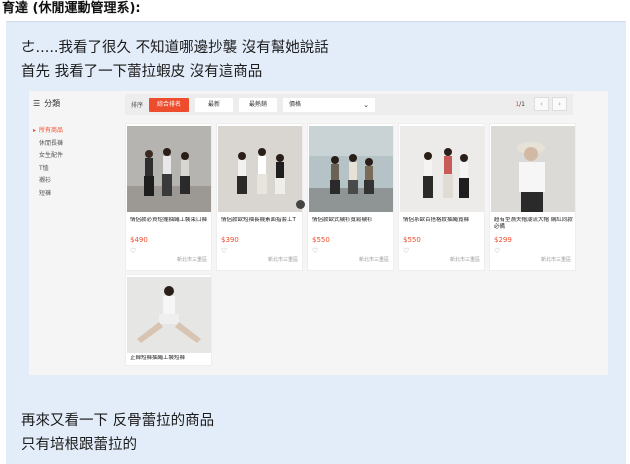 This screenshot has height=464, width=630. I want to click on pagination: 1/1 ‹ ›, so click(541, 104).